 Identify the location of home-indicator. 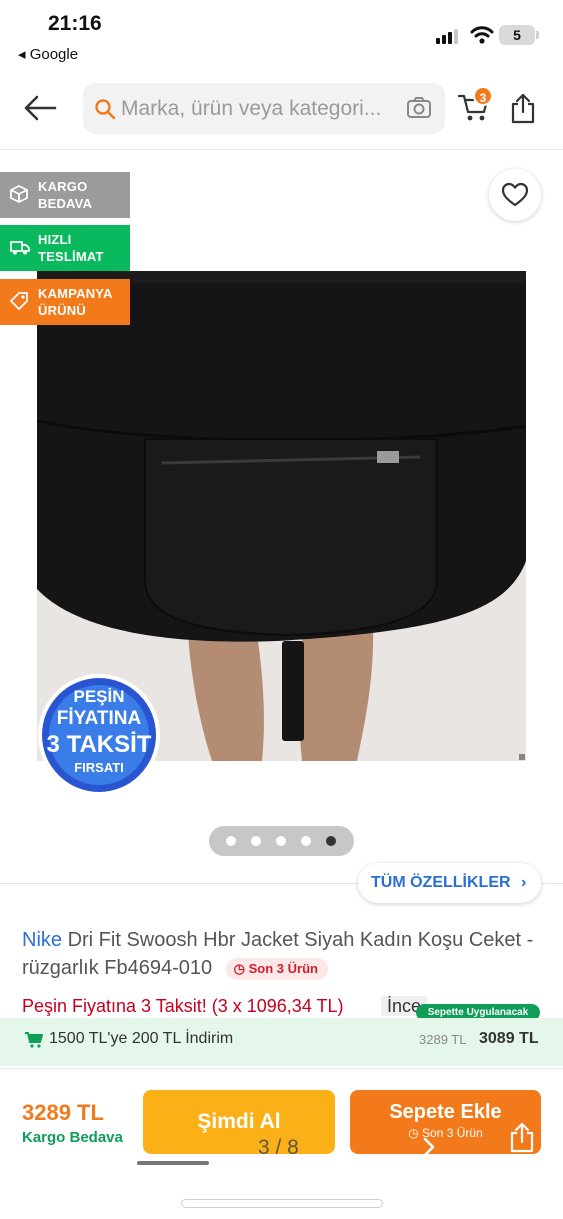
(282, 1203).